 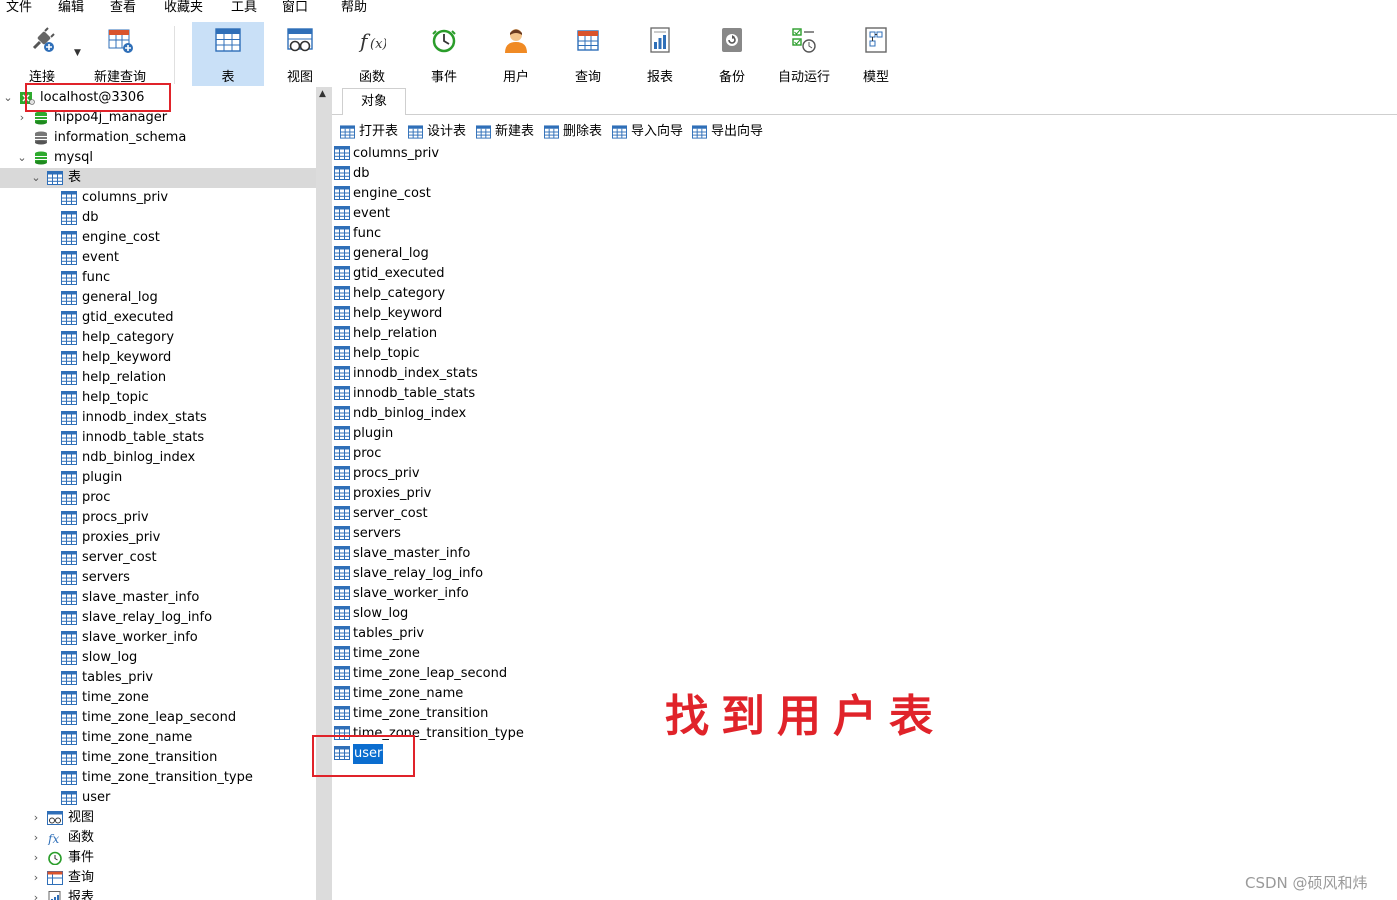 I want to click on tab-objects: 对象, so click(x=374, y=101).